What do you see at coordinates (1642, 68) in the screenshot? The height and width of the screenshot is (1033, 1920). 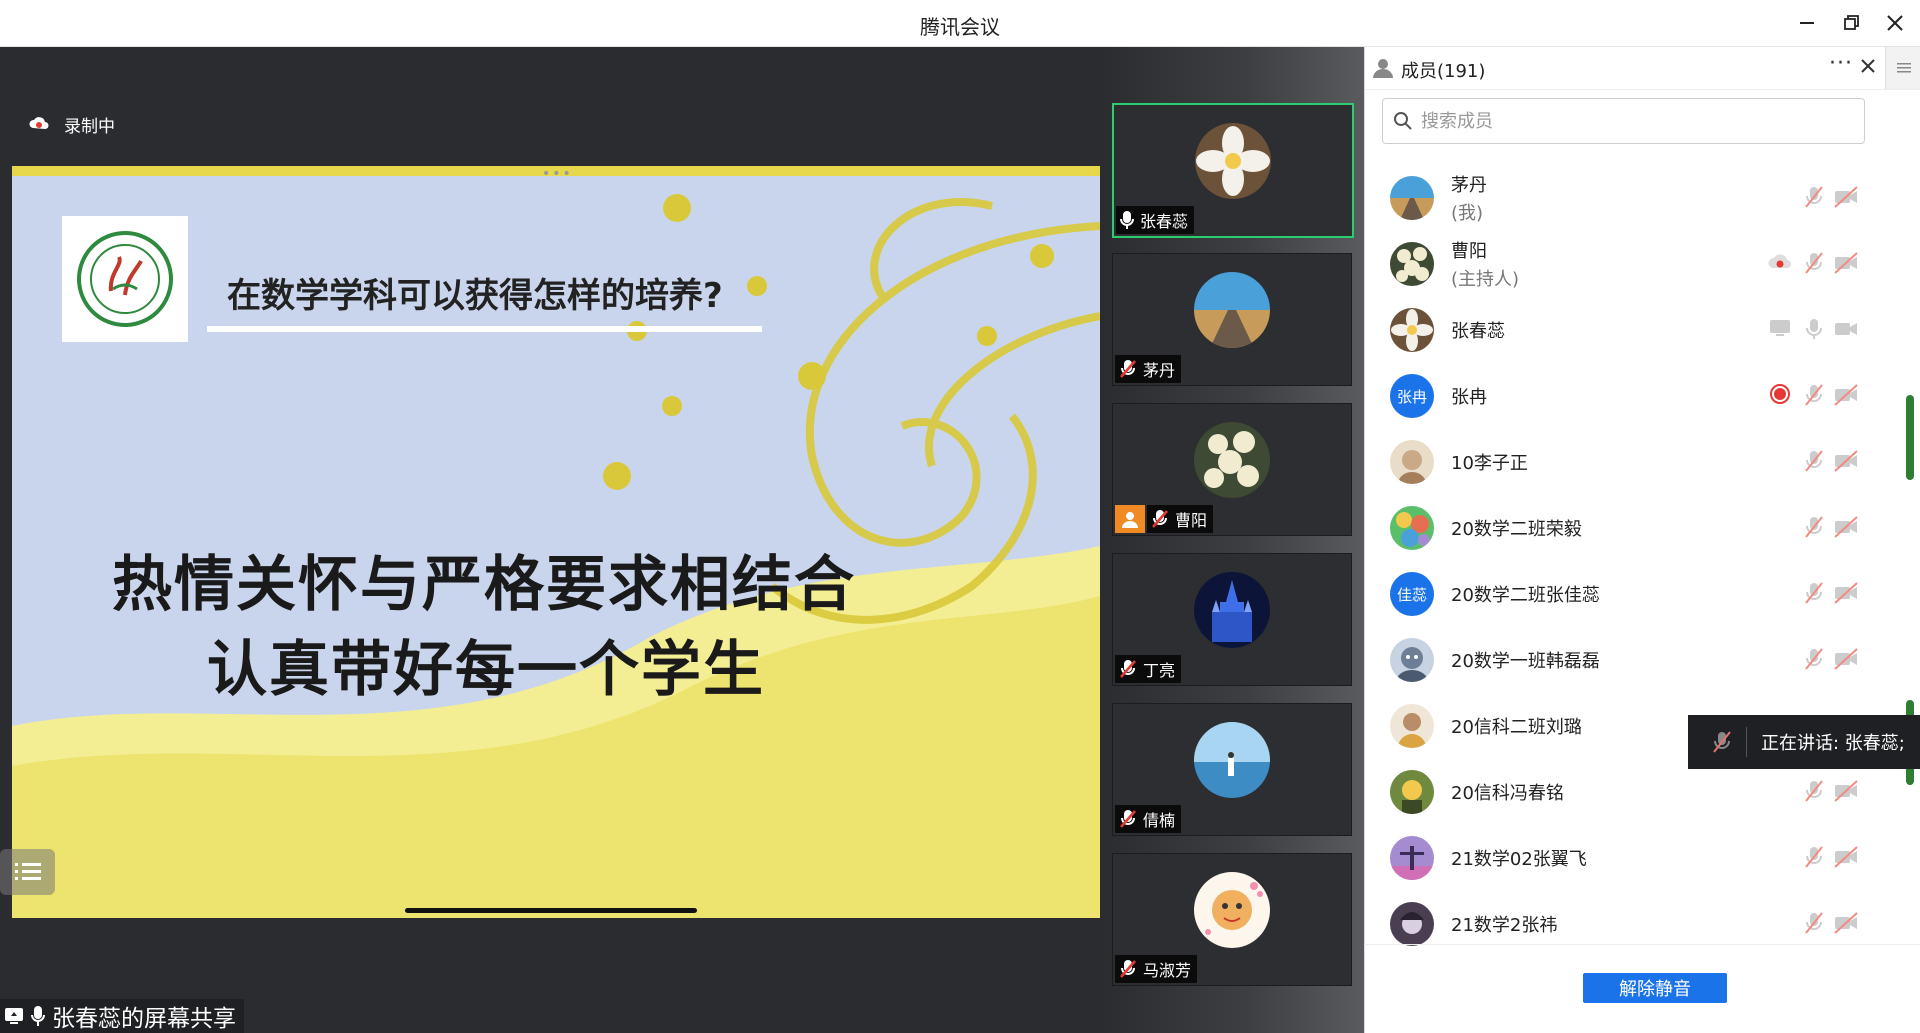 I see `members-panel-header: 成员(191) ···` at bounding box center [1642, 68].